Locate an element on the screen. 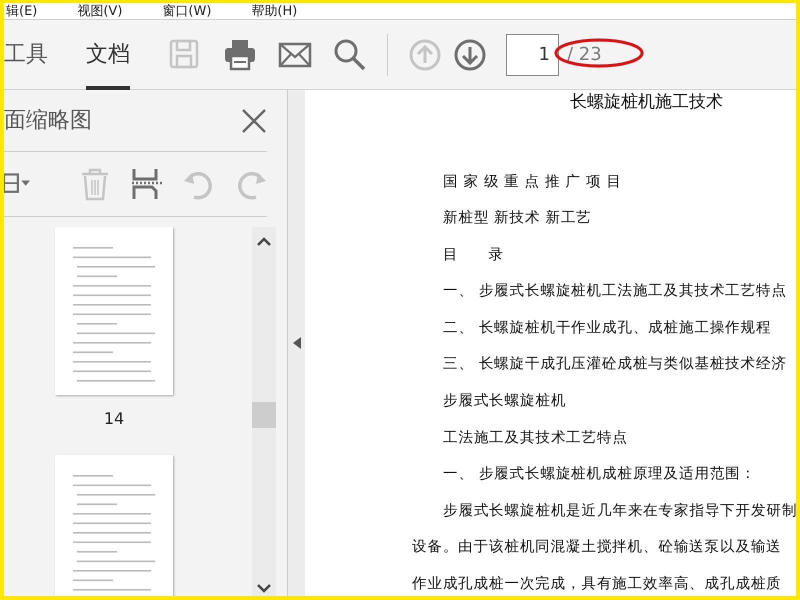 Image resolution: width=800 pixels, height=600 pixels. scrollbar is located at coordinates (264, 411).